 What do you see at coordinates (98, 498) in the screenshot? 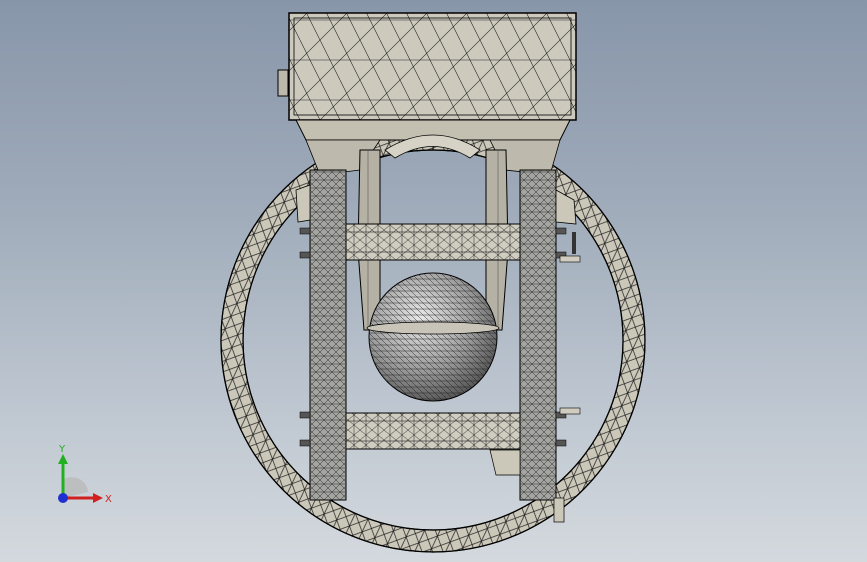
I see `x-axis-head` at bounding box center [98, 498].